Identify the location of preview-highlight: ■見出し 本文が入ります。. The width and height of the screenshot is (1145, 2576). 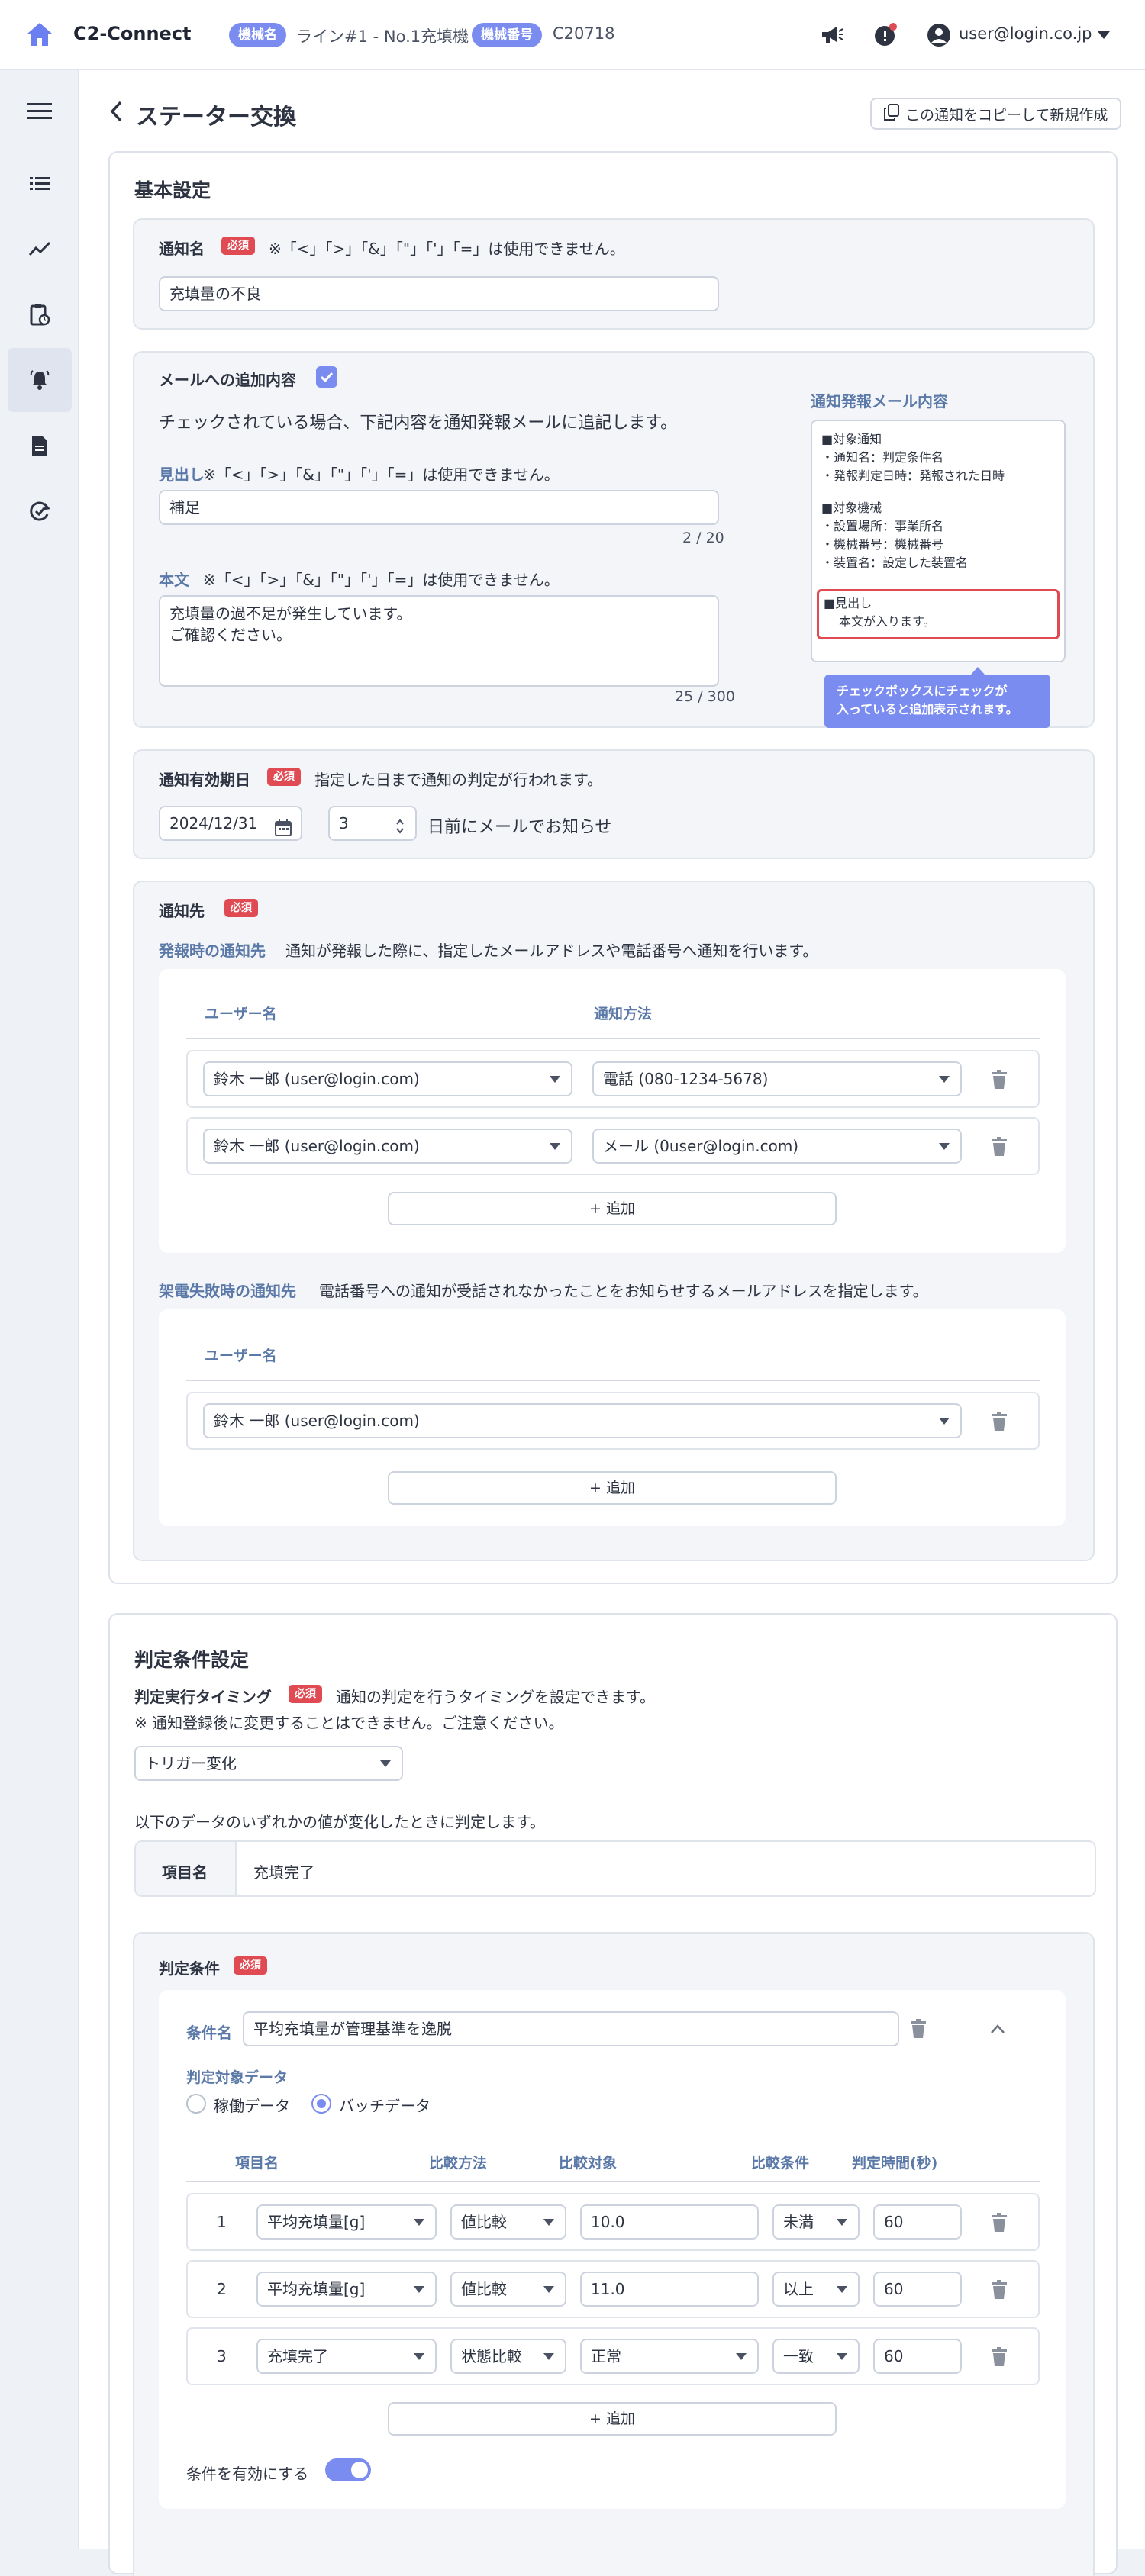
(938, 614).